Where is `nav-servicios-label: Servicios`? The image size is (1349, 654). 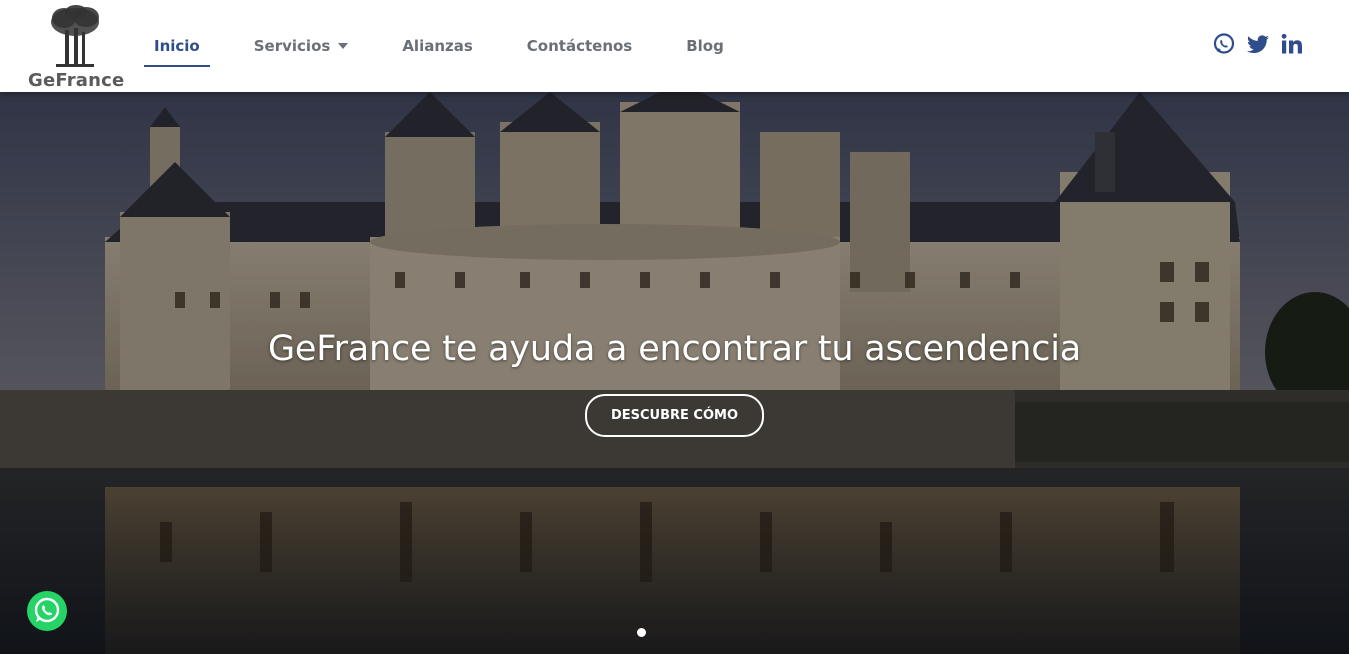 nav-servicios-label: Servicios is located at coordinates (292, 46).